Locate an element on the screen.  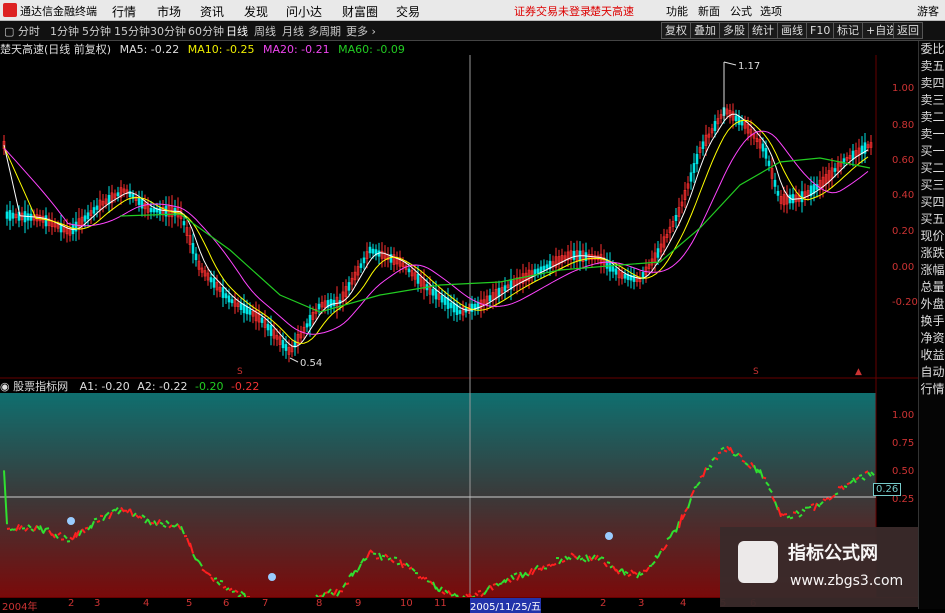
time-tick-label: 2004年 is located at coordinates (19, 605).